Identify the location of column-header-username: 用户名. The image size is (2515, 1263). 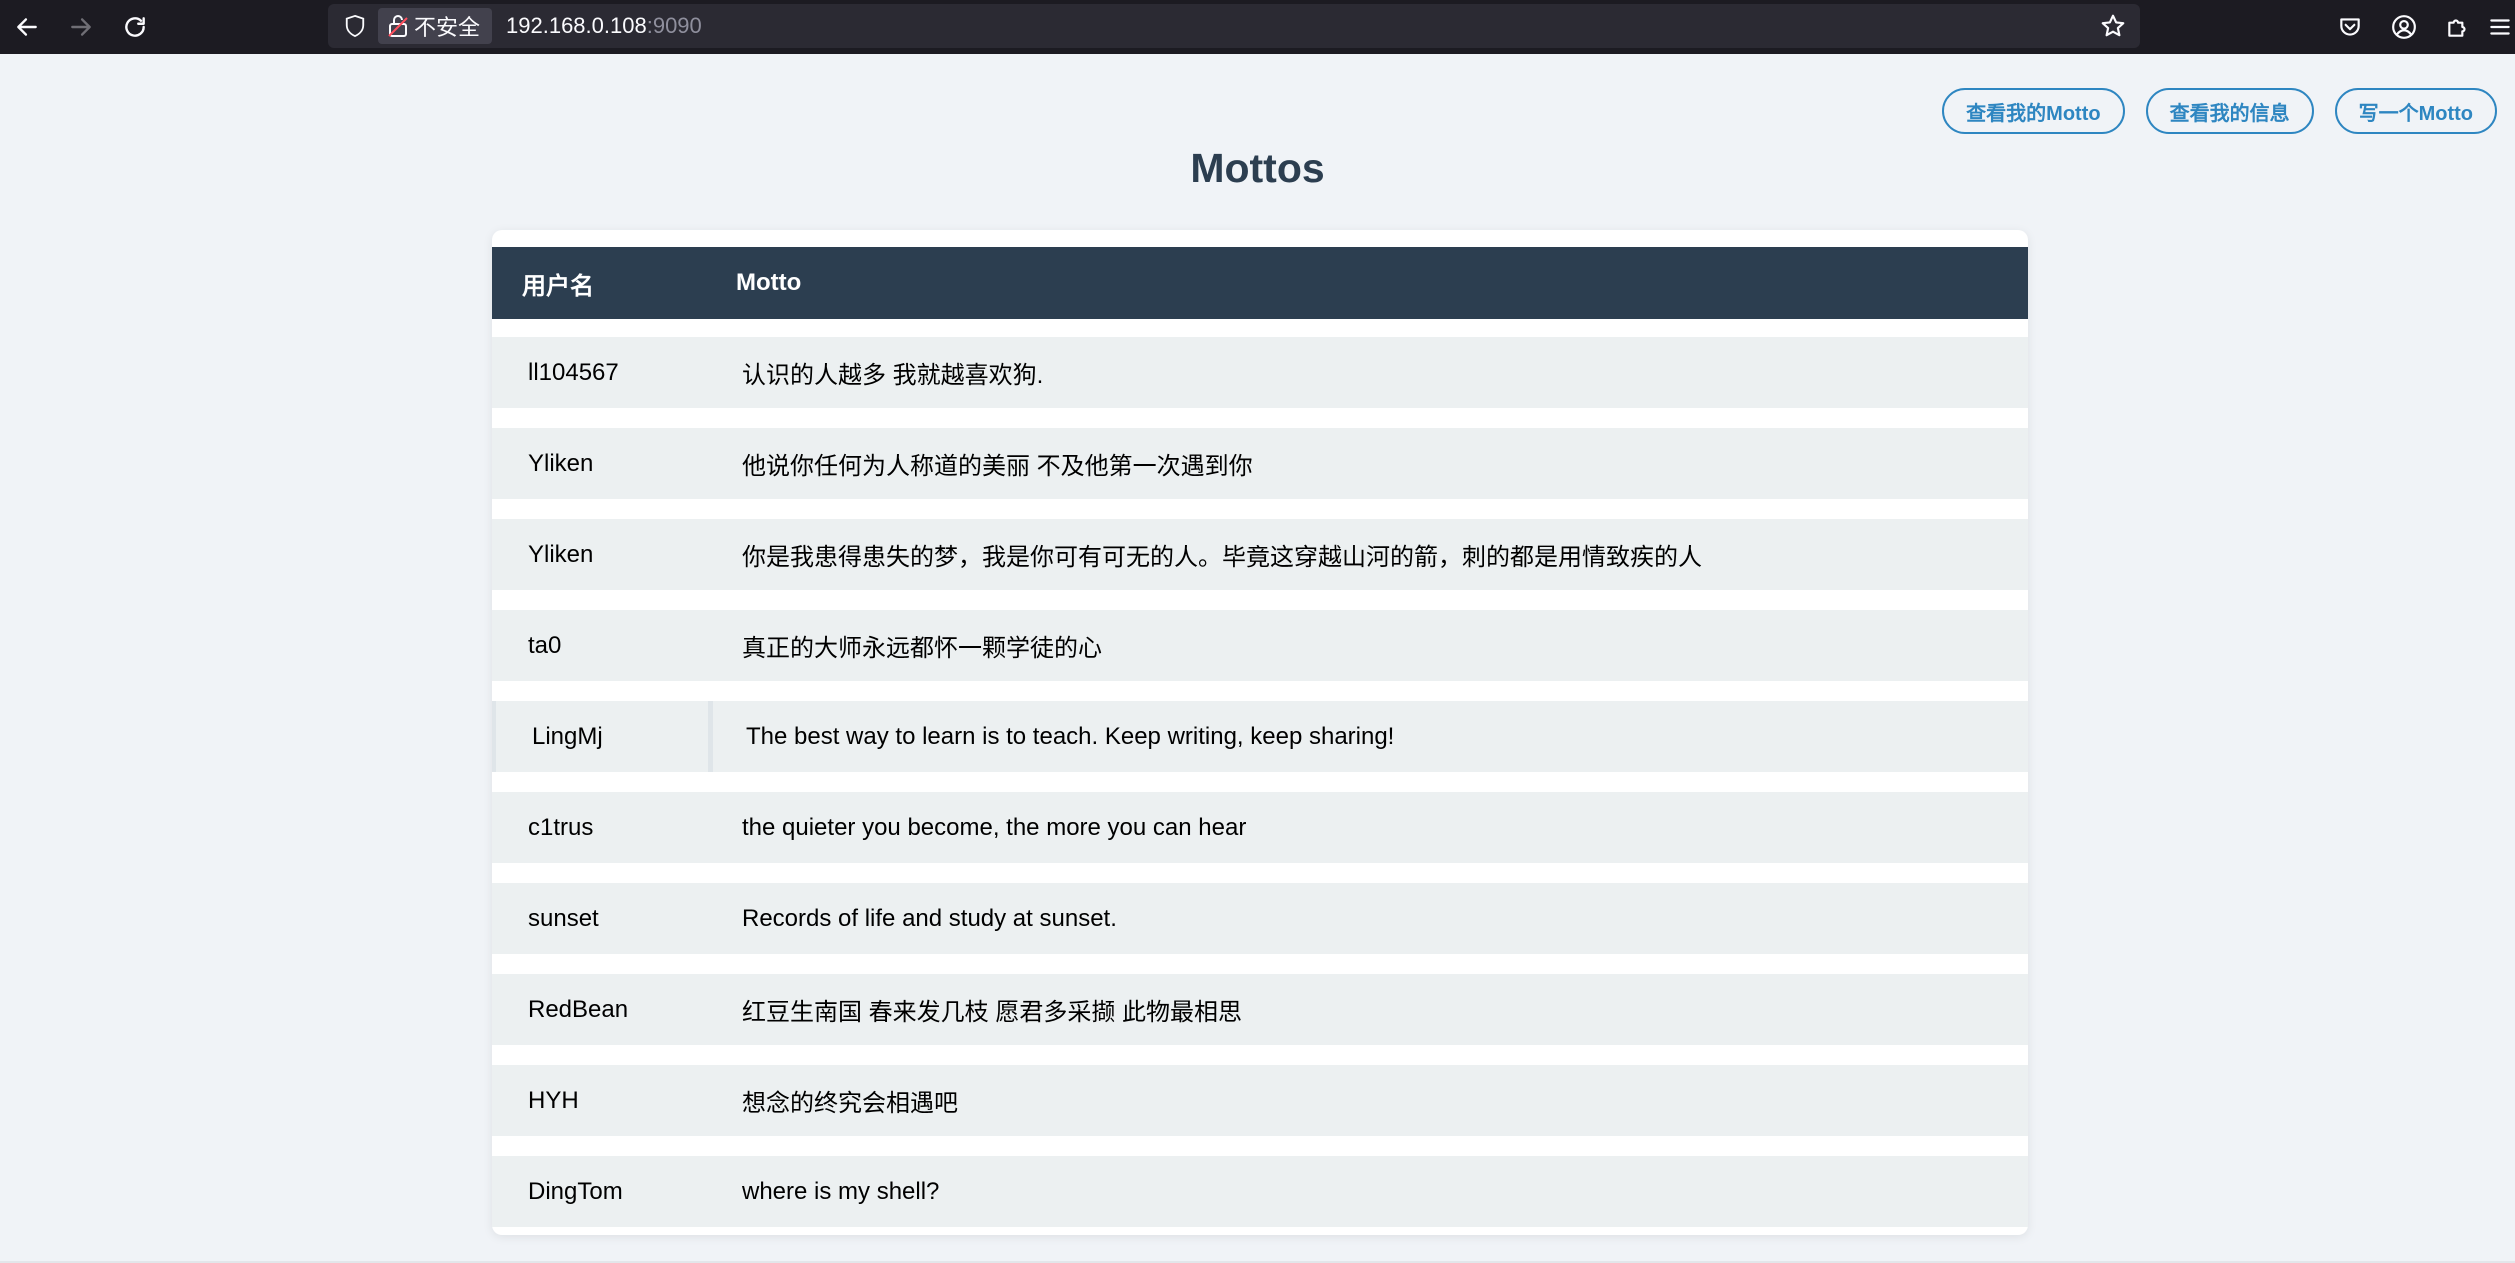
(558, 286).